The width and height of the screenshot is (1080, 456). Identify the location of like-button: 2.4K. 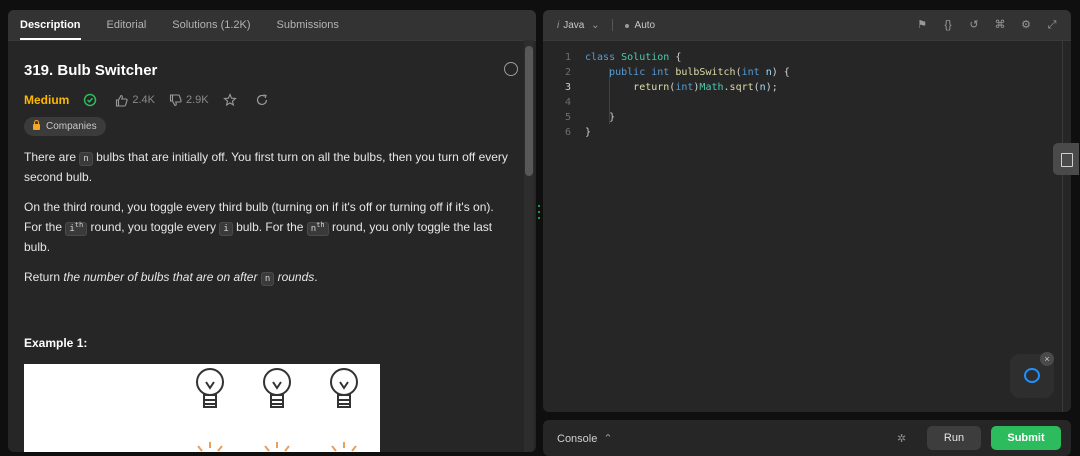
(135, 100).